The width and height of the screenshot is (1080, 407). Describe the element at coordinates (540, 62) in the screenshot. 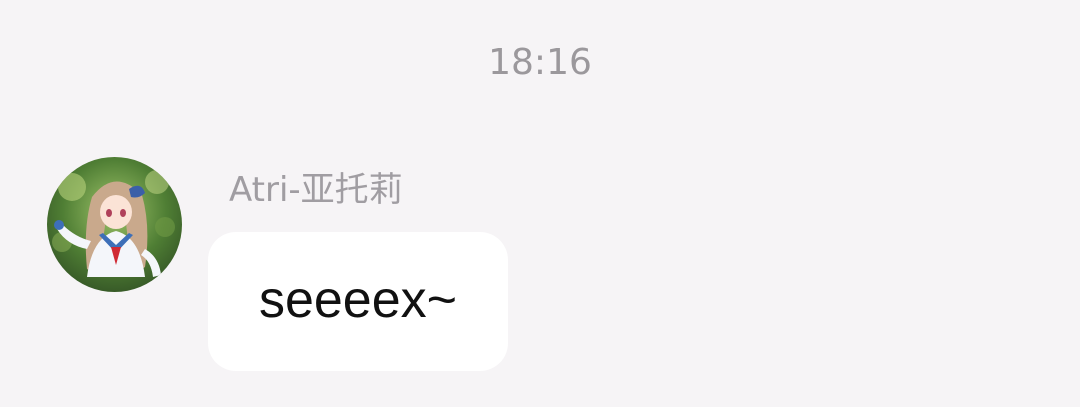

I see `message-timestamp: 18:16` at that location.